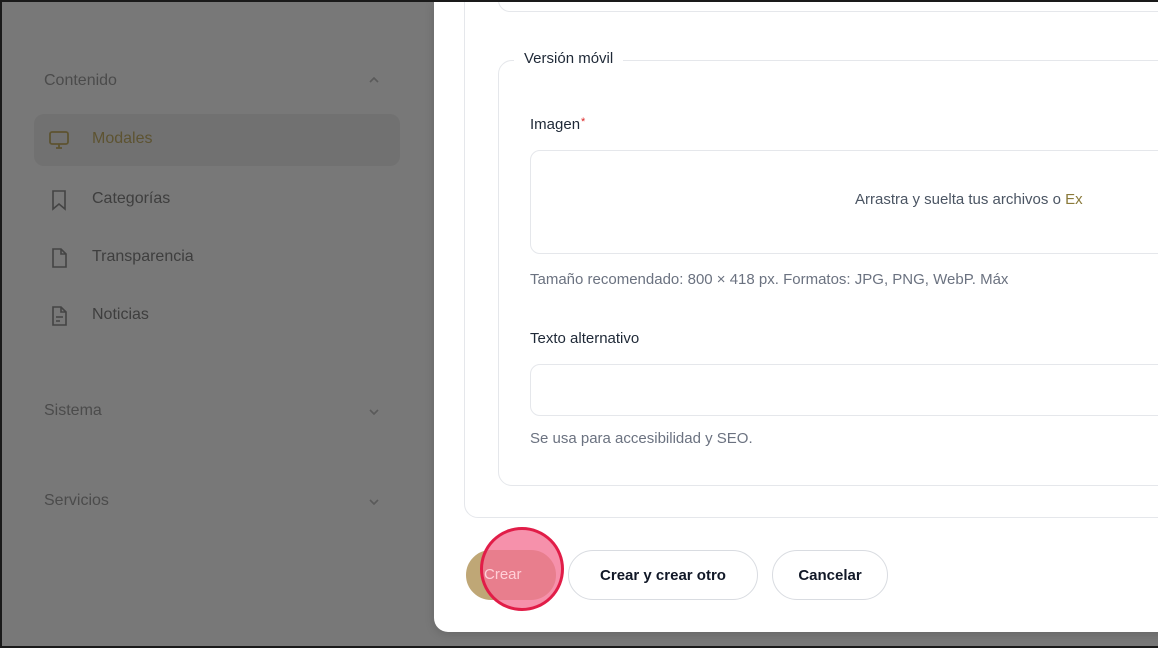 The width and height of the screenshot is (1158, 648). What do you see at coordinates (120, 314) in the screenshot?
I see `sidebar-item-label: Noticias` at bounding box center [120, 314].